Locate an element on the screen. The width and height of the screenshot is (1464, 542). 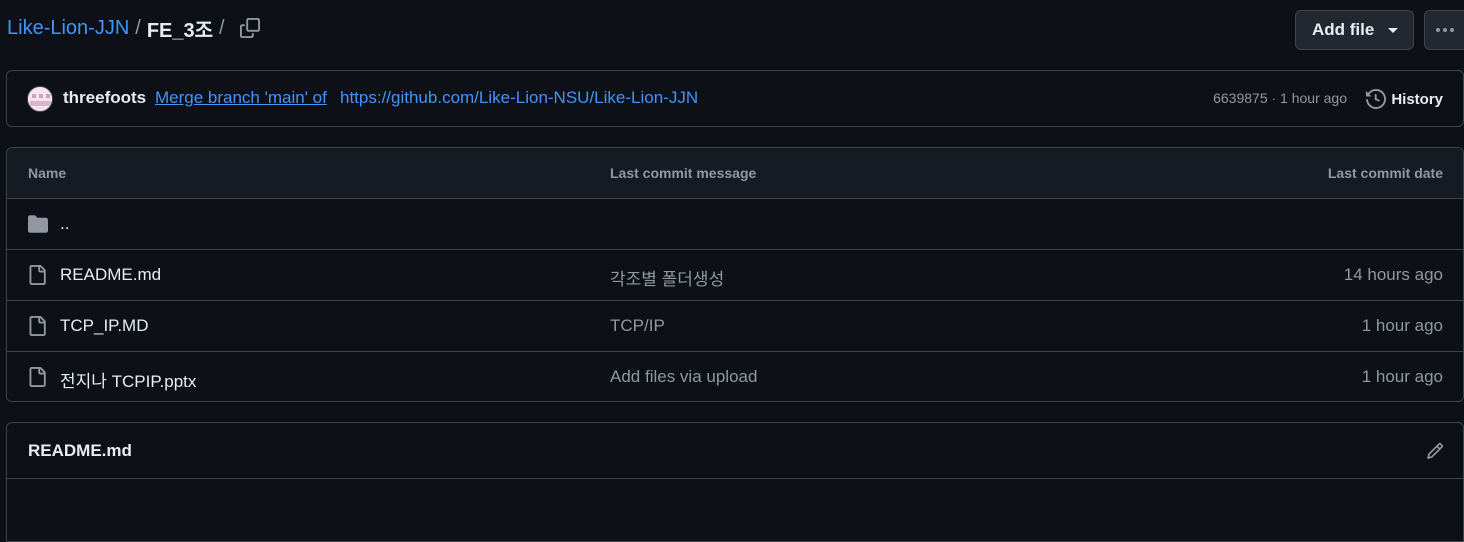
column-header-message: Last commit message is located at coordinates (683, 173).